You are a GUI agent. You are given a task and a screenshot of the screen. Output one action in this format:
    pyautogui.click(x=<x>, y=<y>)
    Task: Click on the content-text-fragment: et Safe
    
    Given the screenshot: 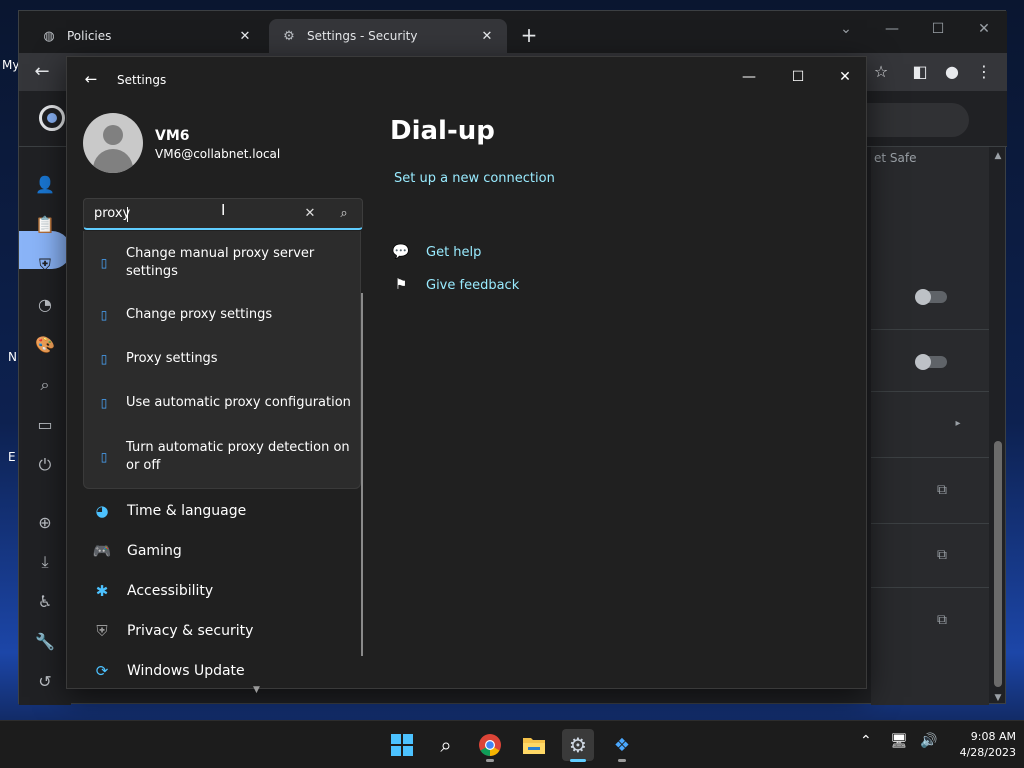 What is the action you would take?
    pyautogui.click(x=895, y=158)
    